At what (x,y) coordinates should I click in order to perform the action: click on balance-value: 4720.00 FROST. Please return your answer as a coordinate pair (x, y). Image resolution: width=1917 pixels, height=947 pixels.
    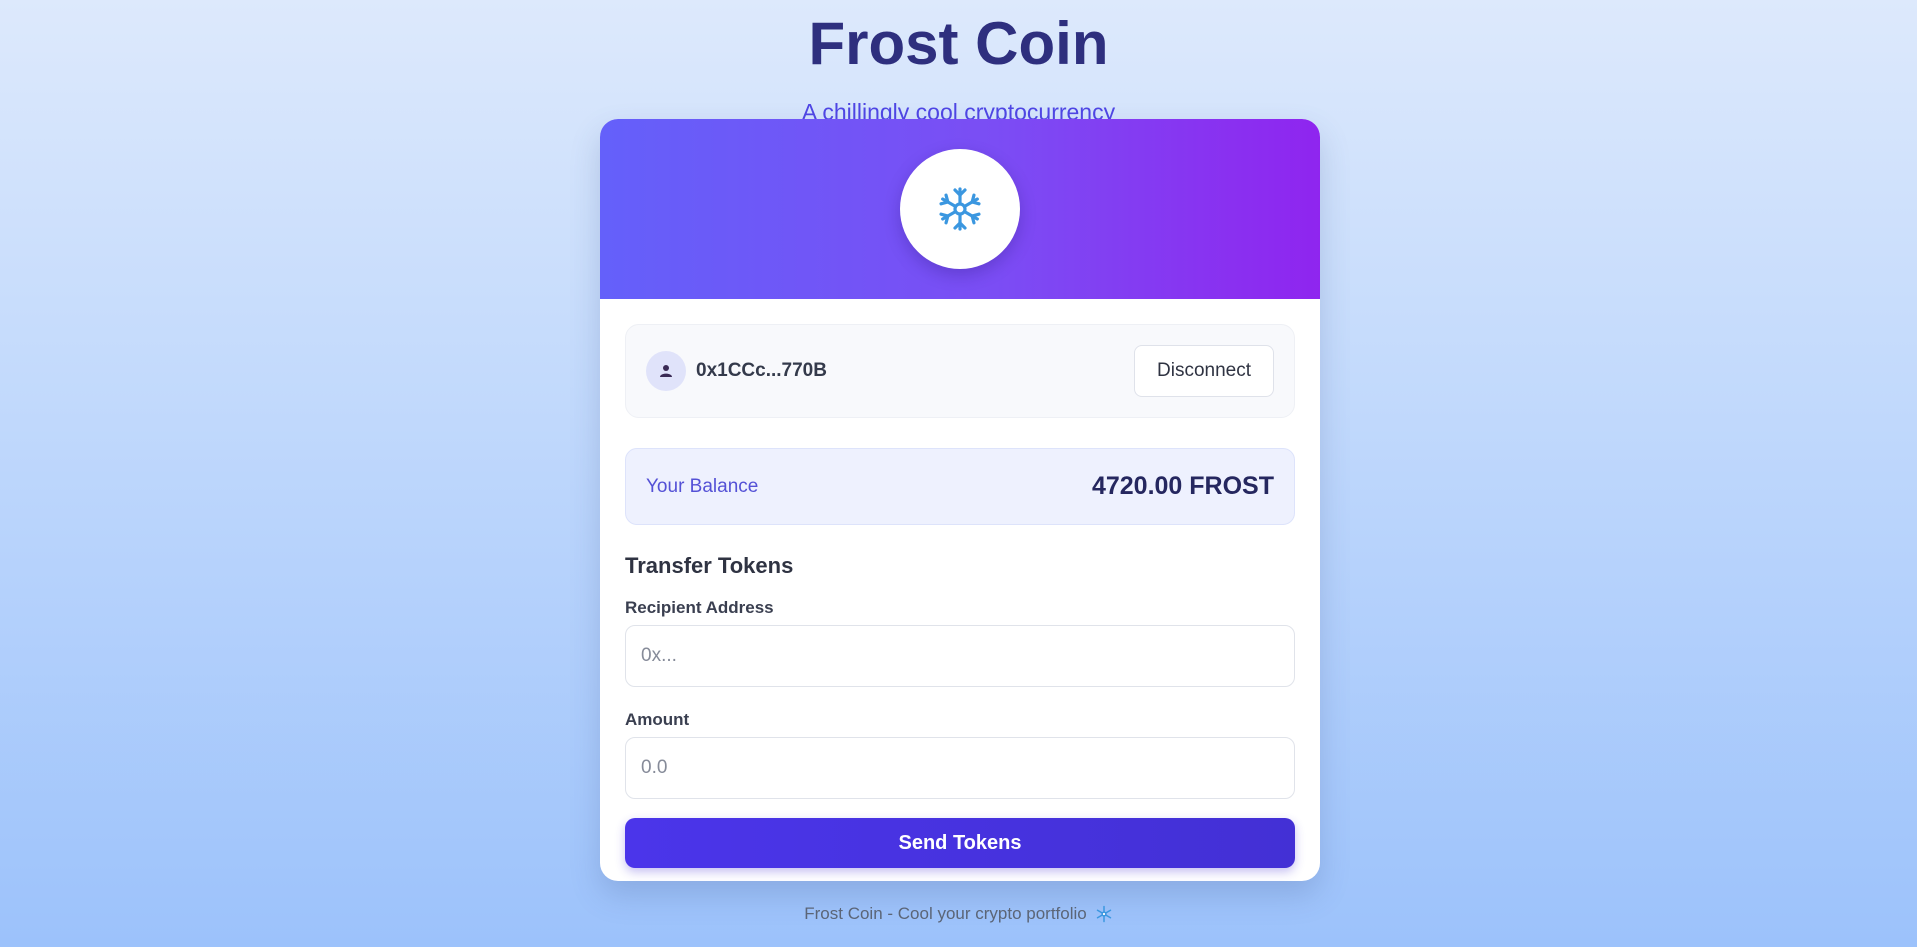
    Looking at the image, I should click on (1182, 486).